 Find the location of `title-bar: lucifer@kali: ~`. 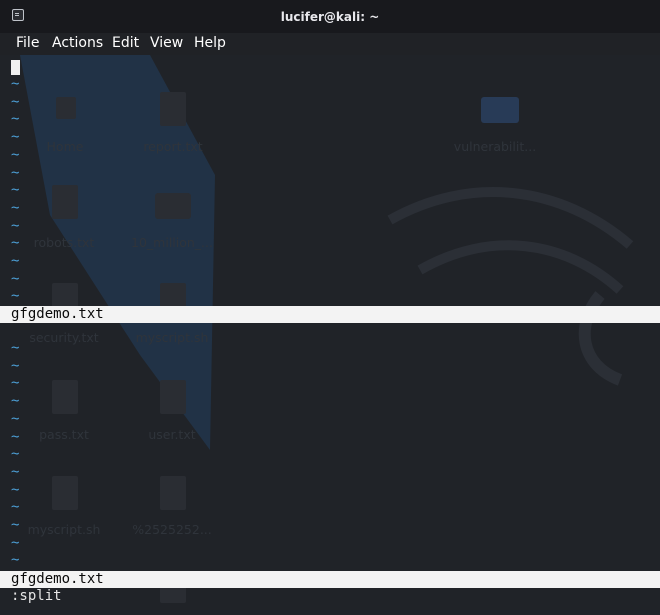

title-bar: lucifer@kali: ~ is located at coordinates (330, 16).